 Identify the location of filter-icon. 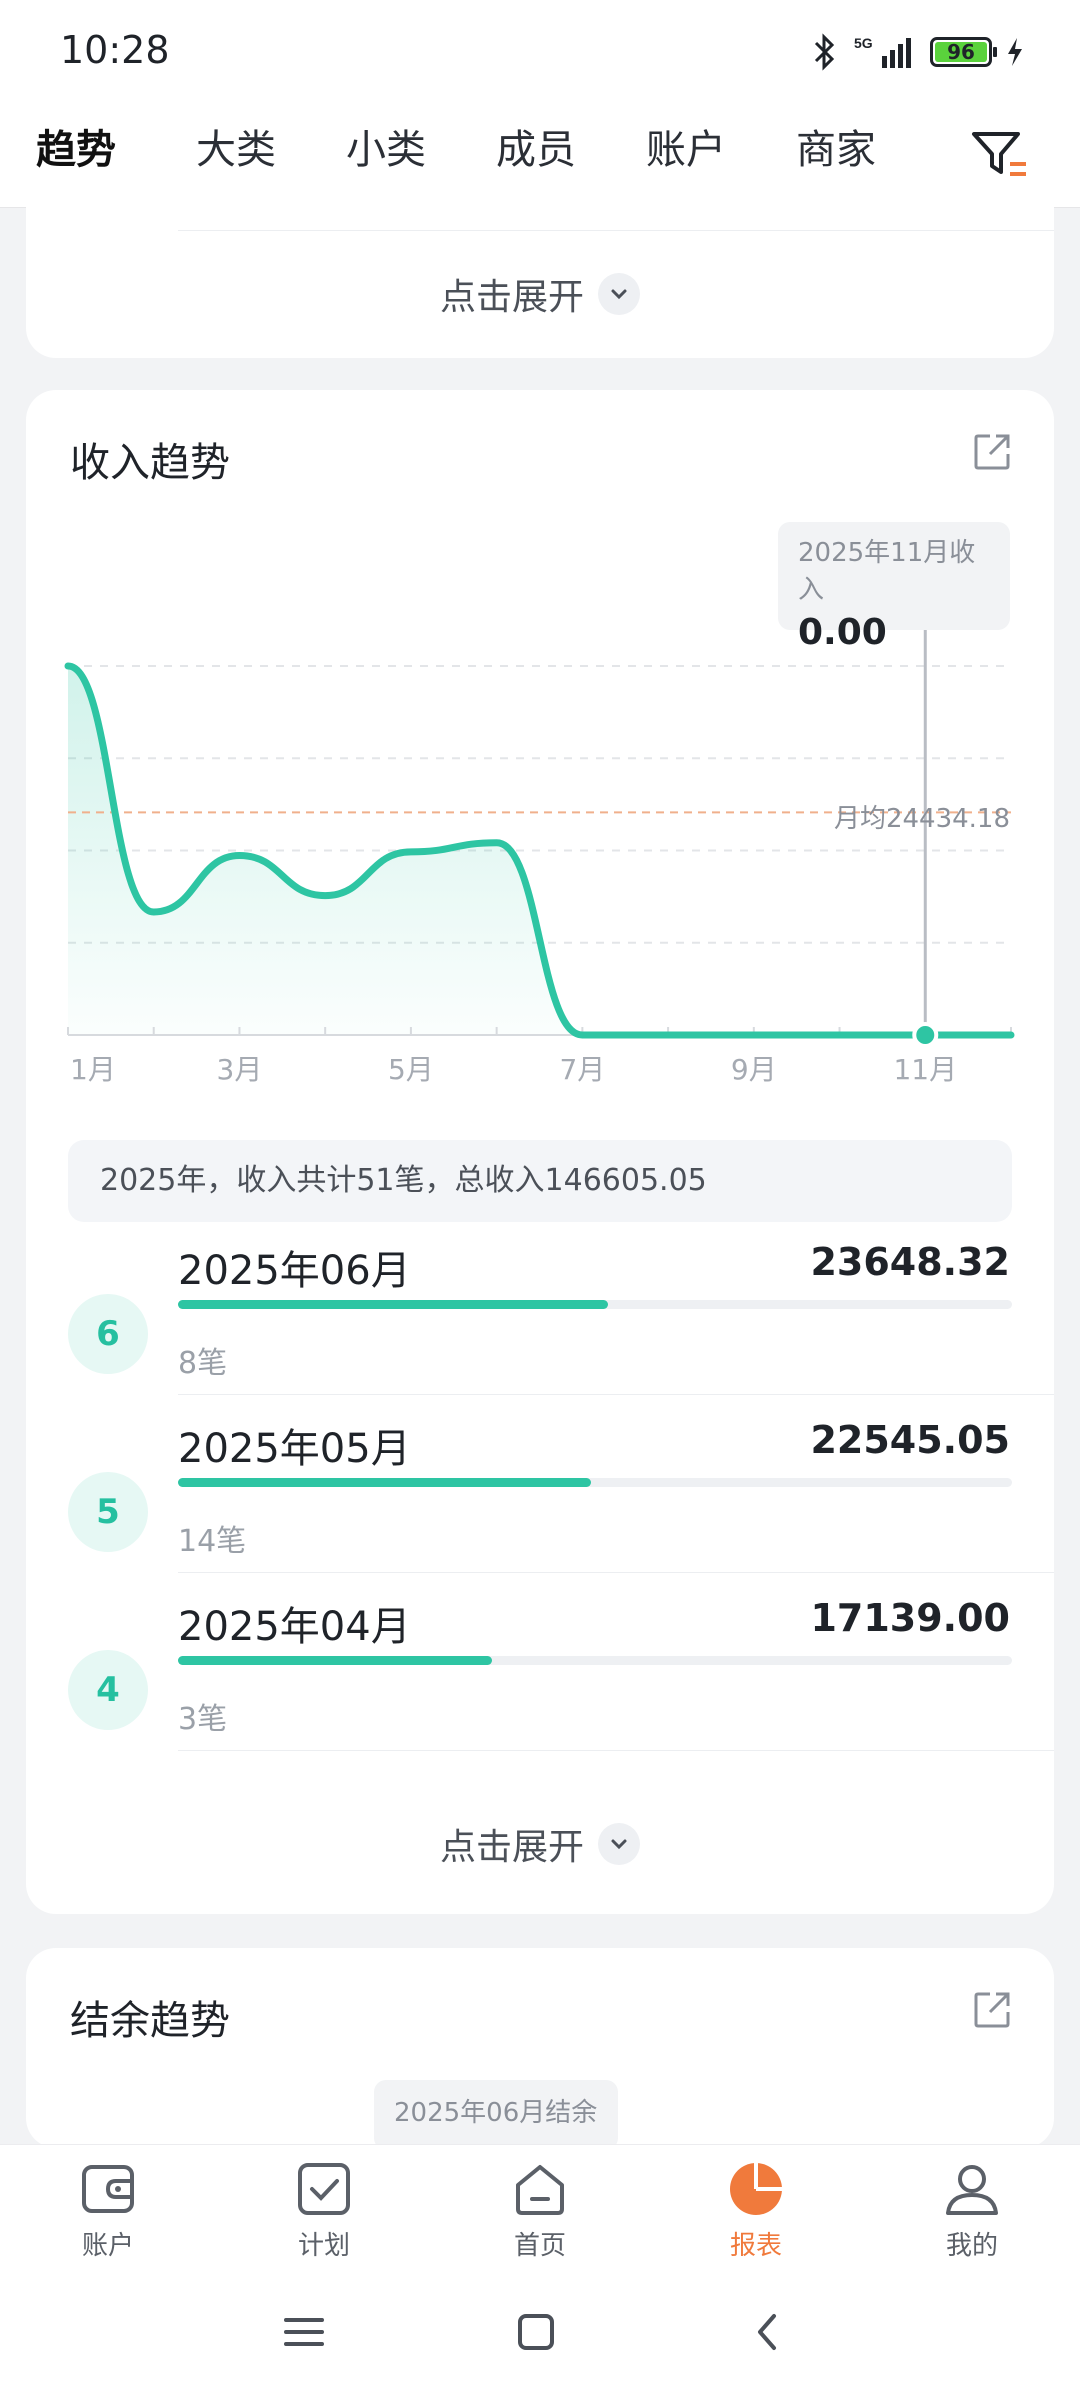
(1000, 154).